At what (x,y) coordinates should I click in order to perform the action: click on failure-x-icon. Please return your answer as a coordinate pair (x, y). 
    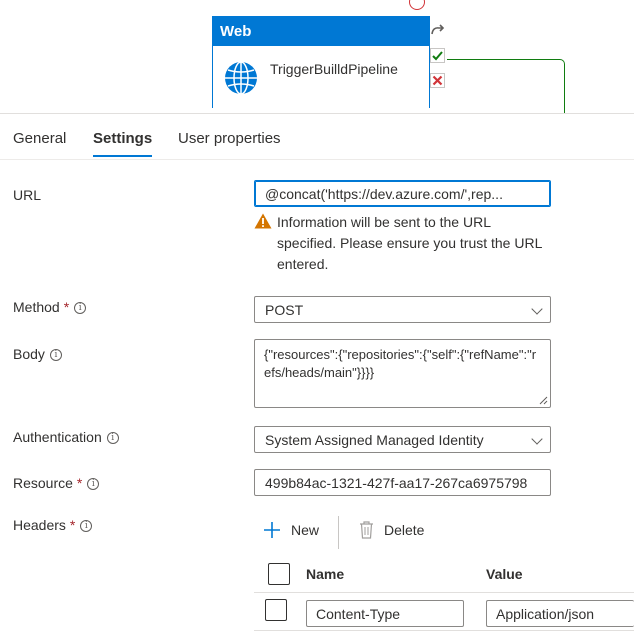
    Looking at the image, I should click on (437, 80).